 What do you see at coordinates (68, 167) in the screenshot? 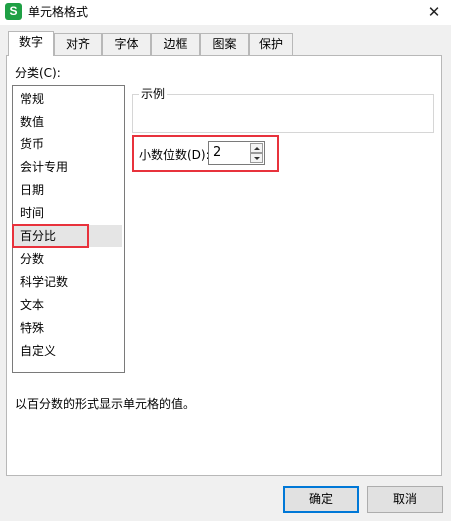
I see `category-item-accounting: 会计专用` at bounding box center [68, 167].